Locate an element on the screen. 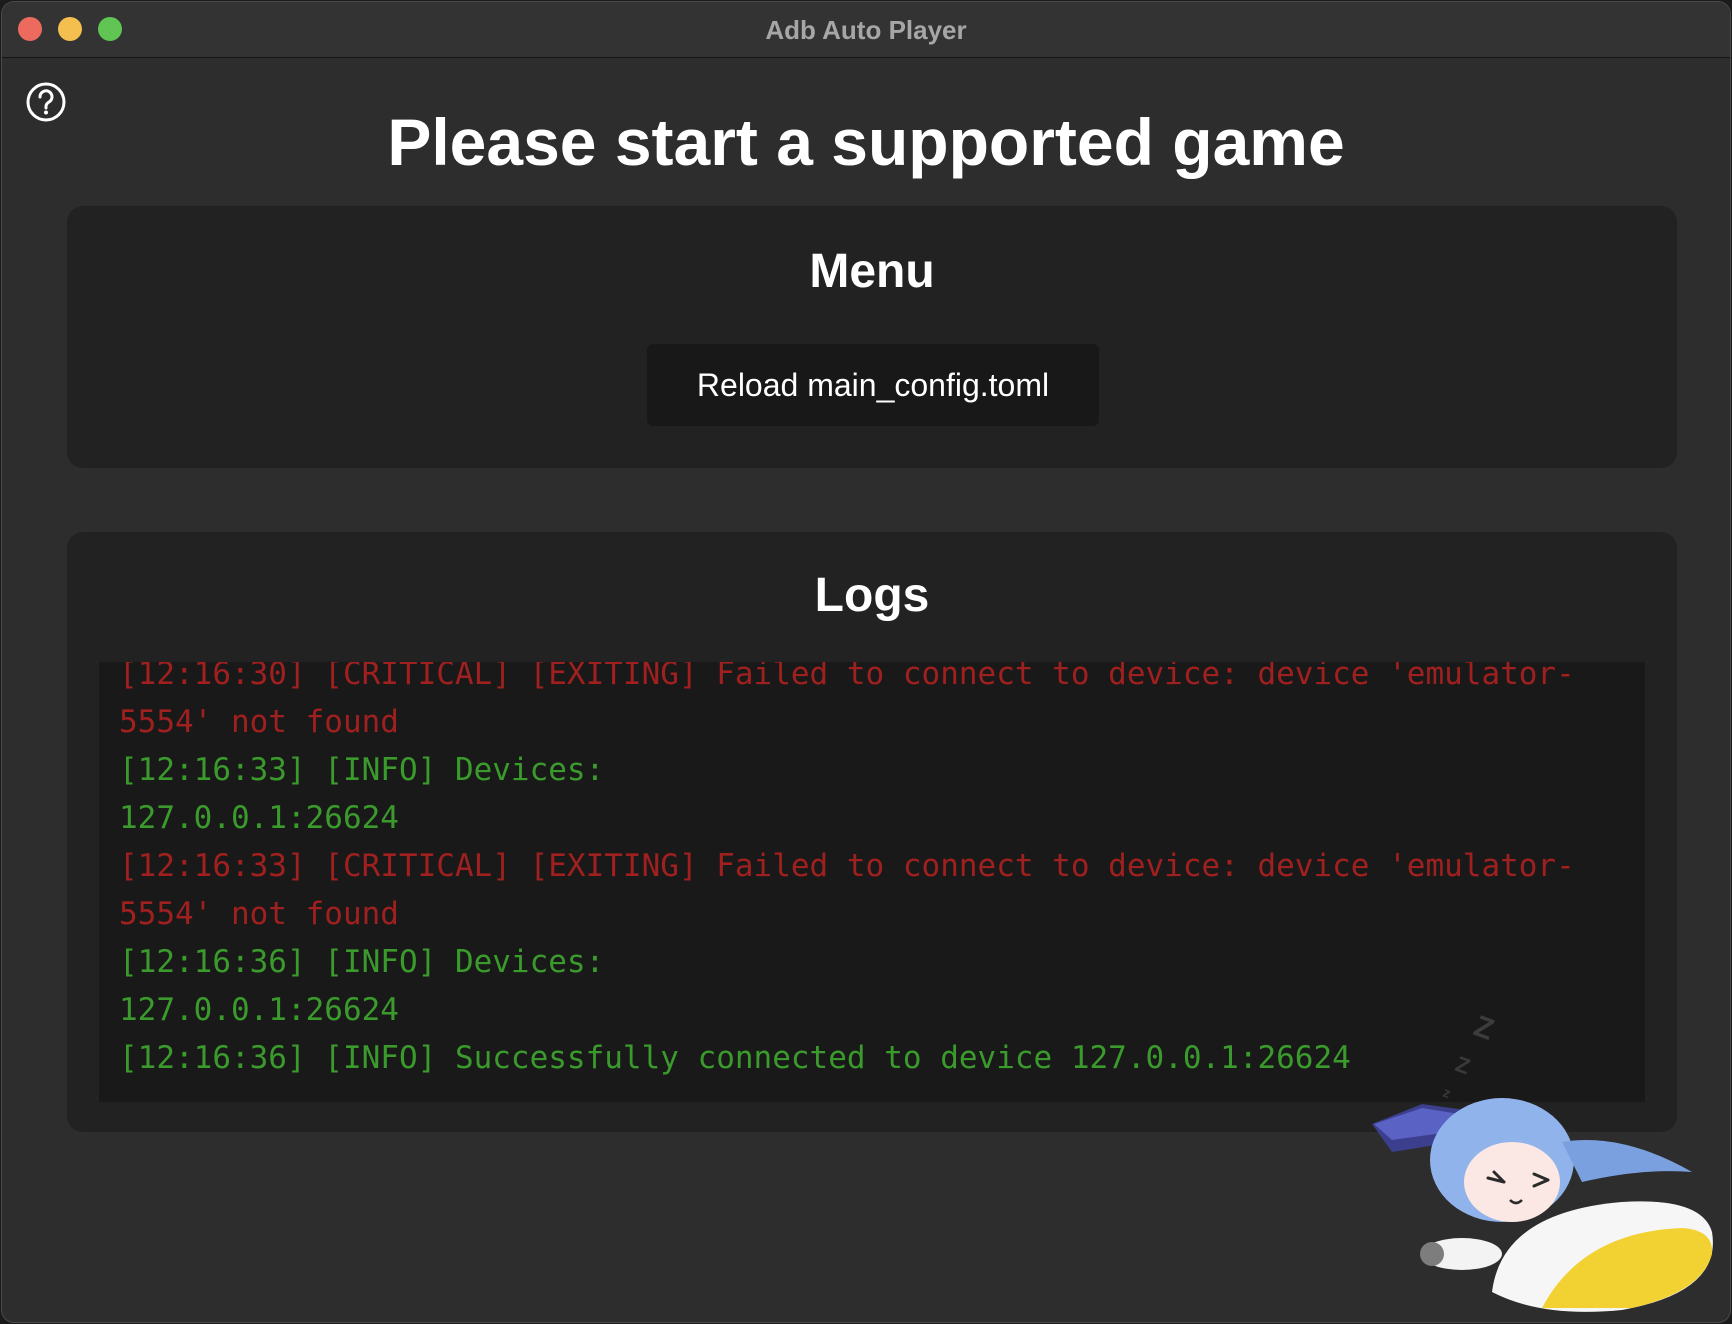  log-line: 127.0.0.1:26624 is located at coordinates (259, 818).